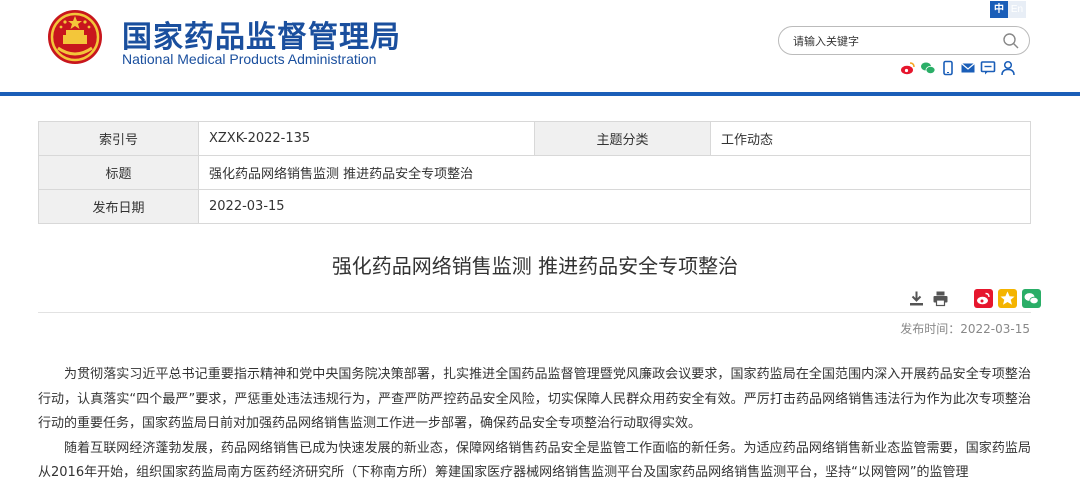  What do you see at coordinates (75, 37) in the screenshot?
I see `national-emblem-icon` at bounding box center [75, 37].